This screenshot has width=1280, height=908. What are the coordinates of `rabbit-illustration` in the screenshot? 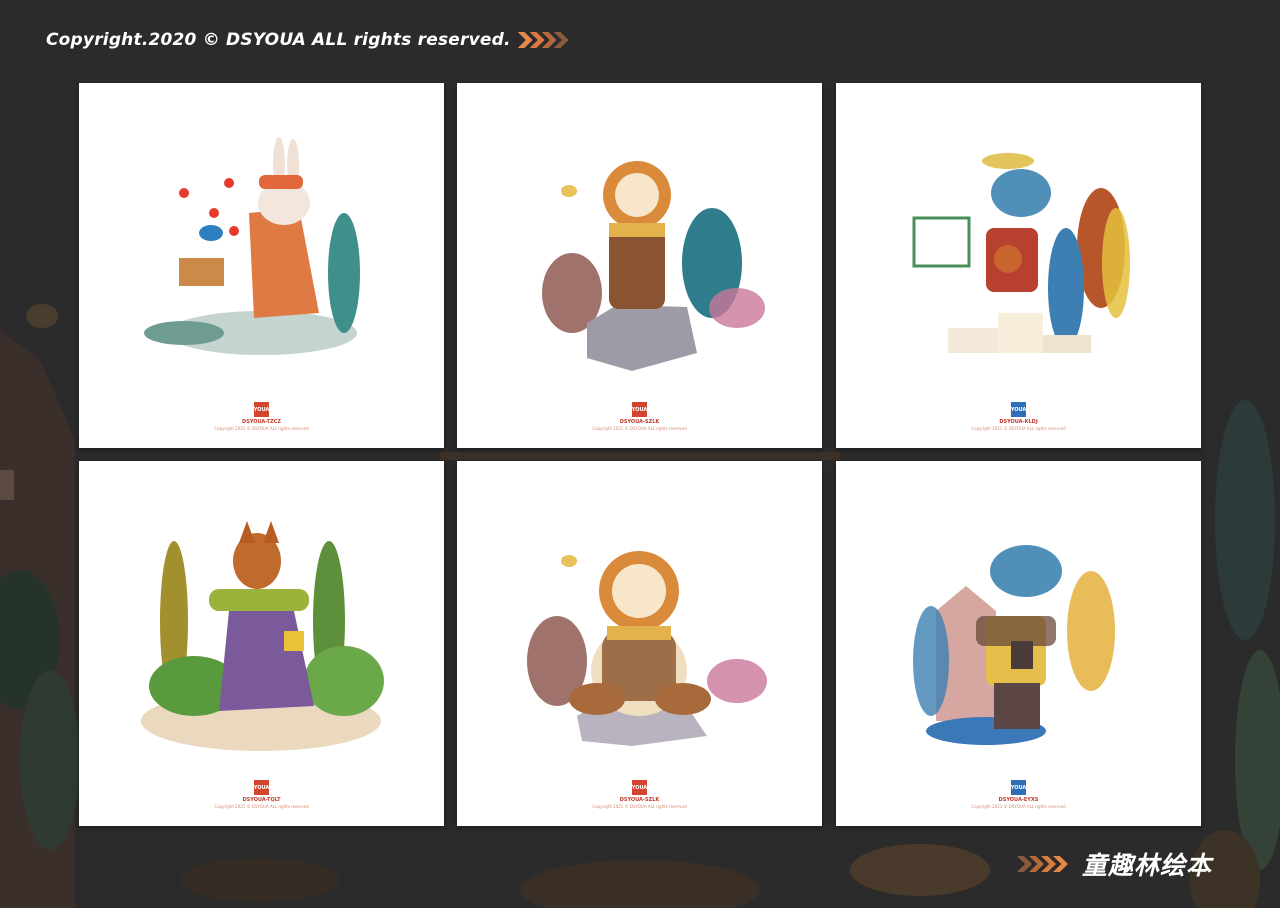 It's located at (252, 246).